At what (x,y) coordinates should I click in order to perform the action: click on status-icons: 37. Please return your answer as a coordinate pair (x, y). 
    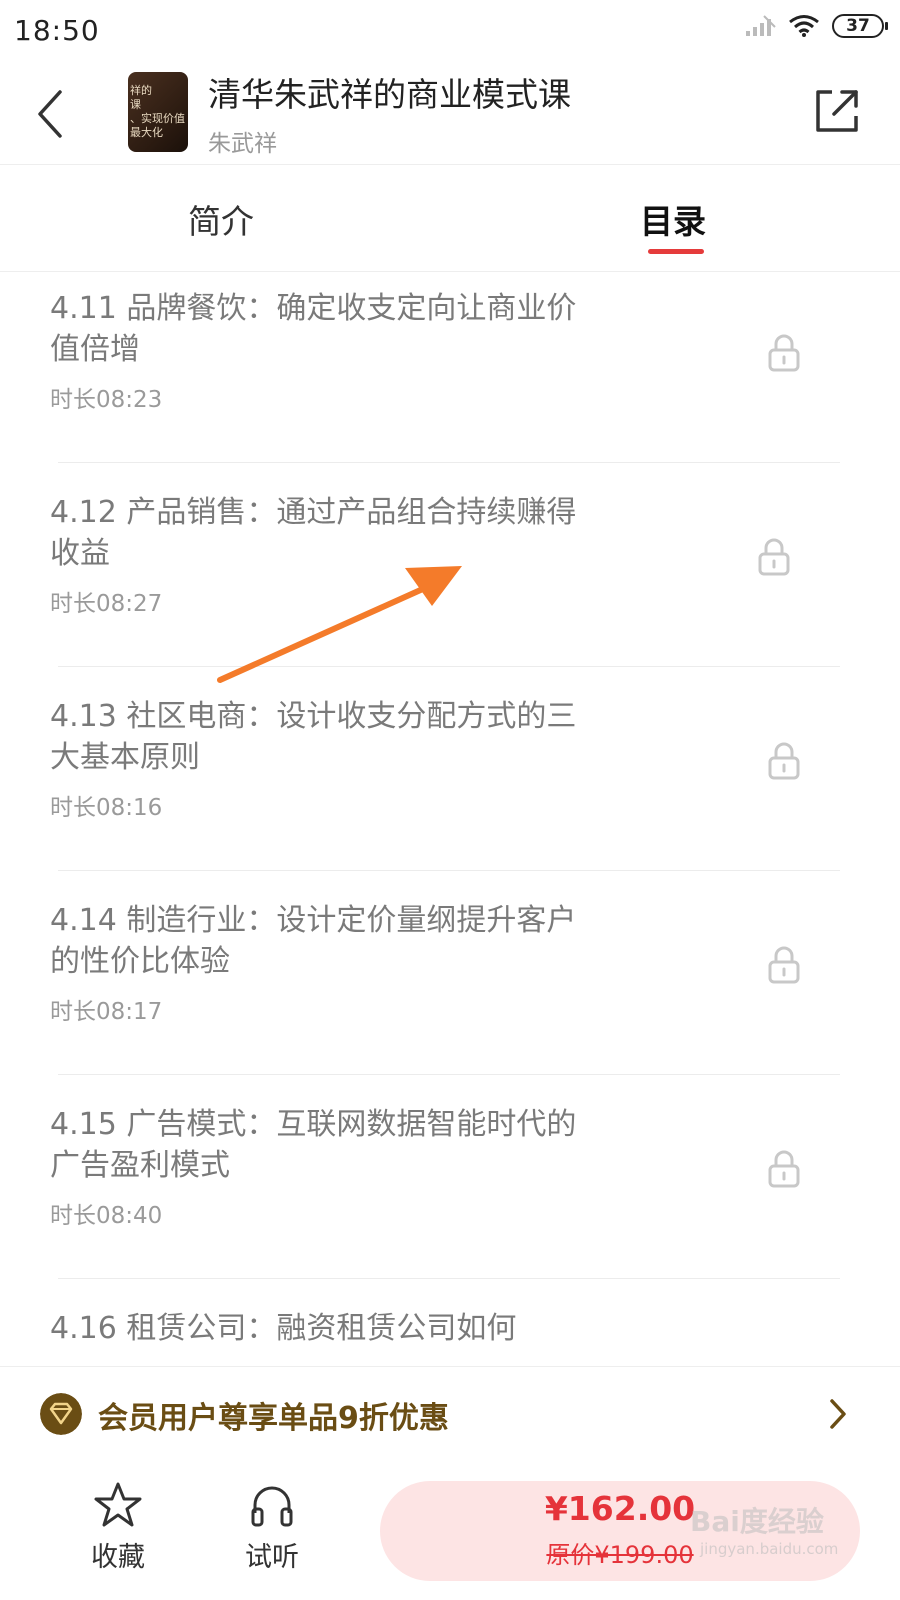
    Looking at the image, I should click on (816, 26).